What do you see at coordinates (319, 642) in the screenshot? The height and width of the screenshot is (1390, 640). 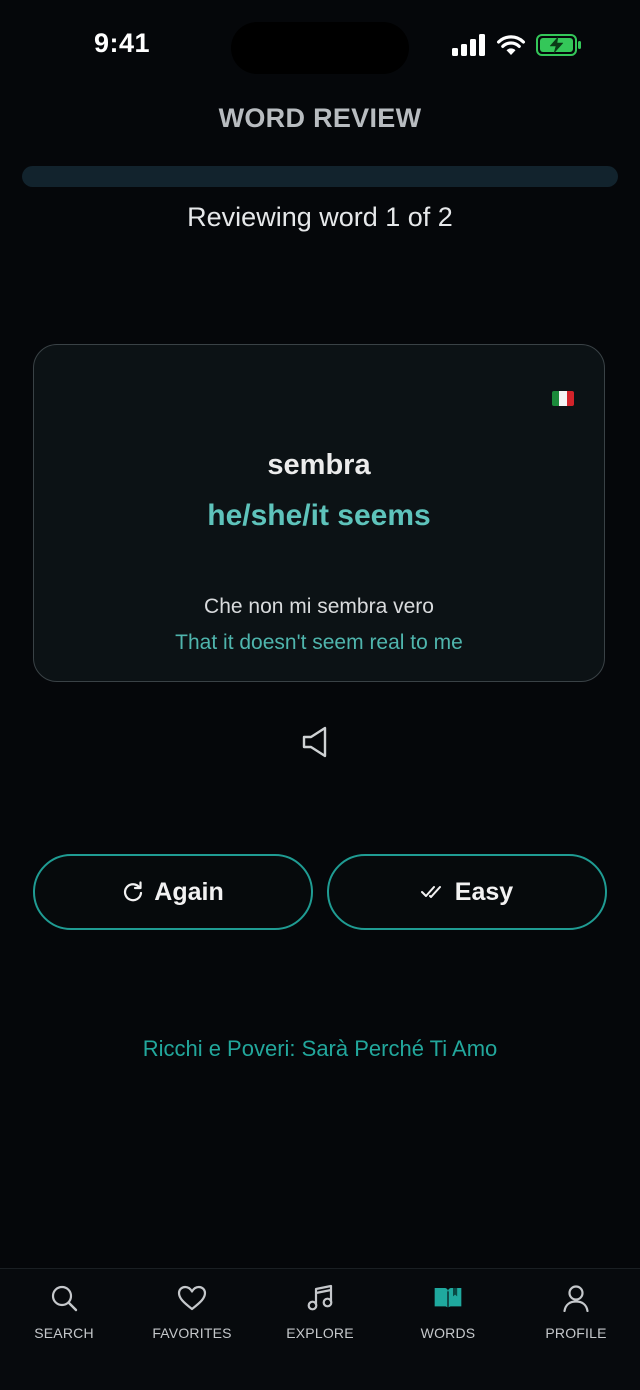 I see `example-translation: That it doesn't seem real to me` at bounding box center [319, 642].